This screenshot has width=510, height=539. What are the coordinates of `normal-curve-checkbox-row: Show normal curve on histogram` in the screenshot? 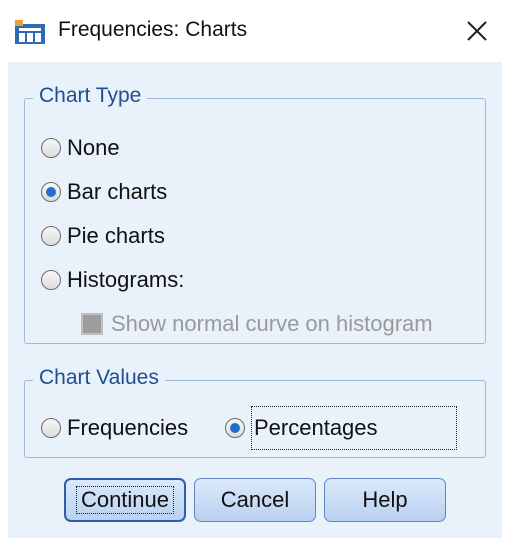 It's located at (257, 324).